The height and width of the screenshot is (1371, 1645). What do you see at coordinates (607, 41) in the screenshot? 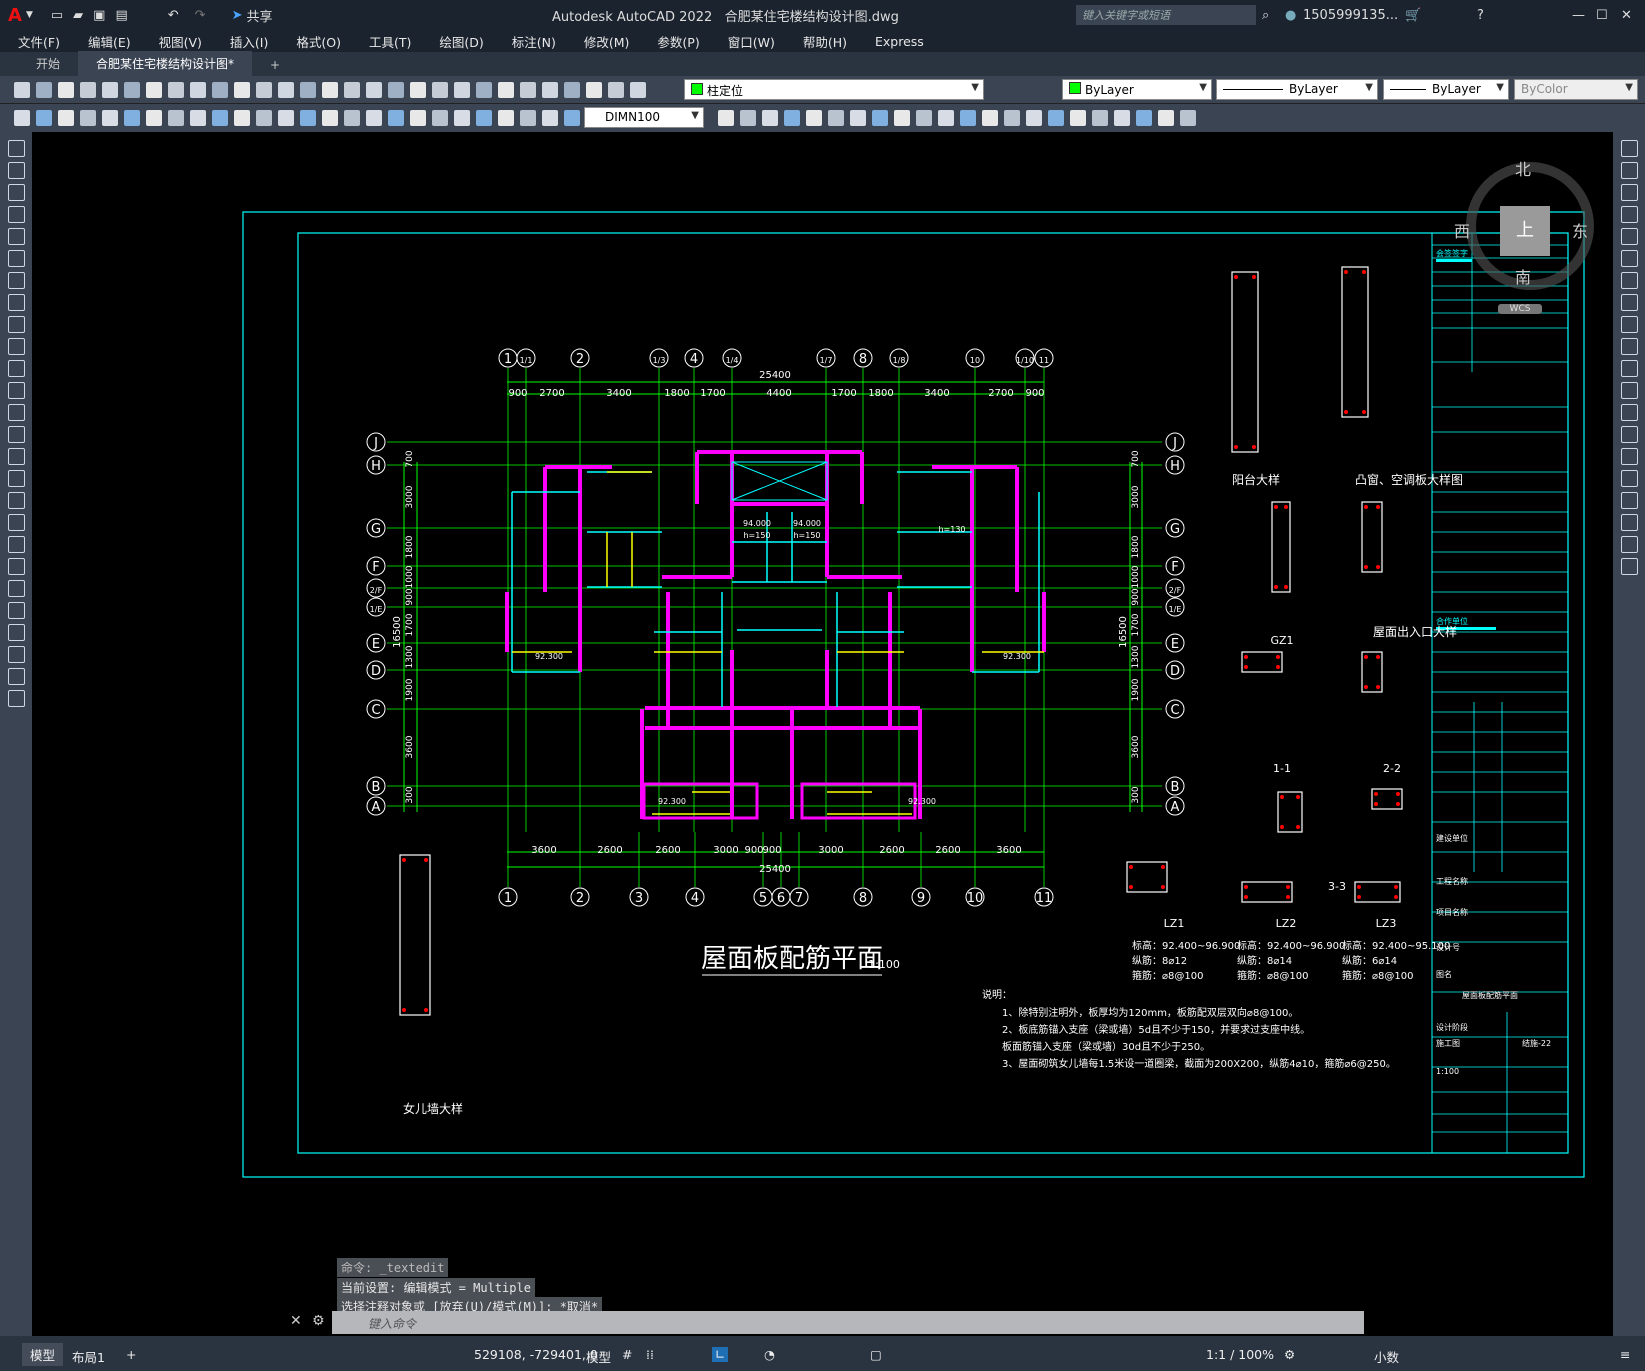
I see `menu-item: 修改(M)` at bounding box center [607, 41].